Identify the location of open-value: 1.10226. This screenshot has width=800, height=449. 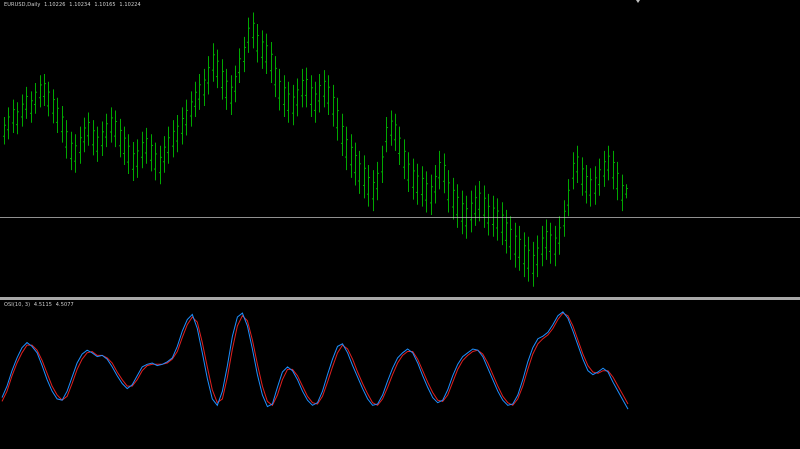
(55, 5).